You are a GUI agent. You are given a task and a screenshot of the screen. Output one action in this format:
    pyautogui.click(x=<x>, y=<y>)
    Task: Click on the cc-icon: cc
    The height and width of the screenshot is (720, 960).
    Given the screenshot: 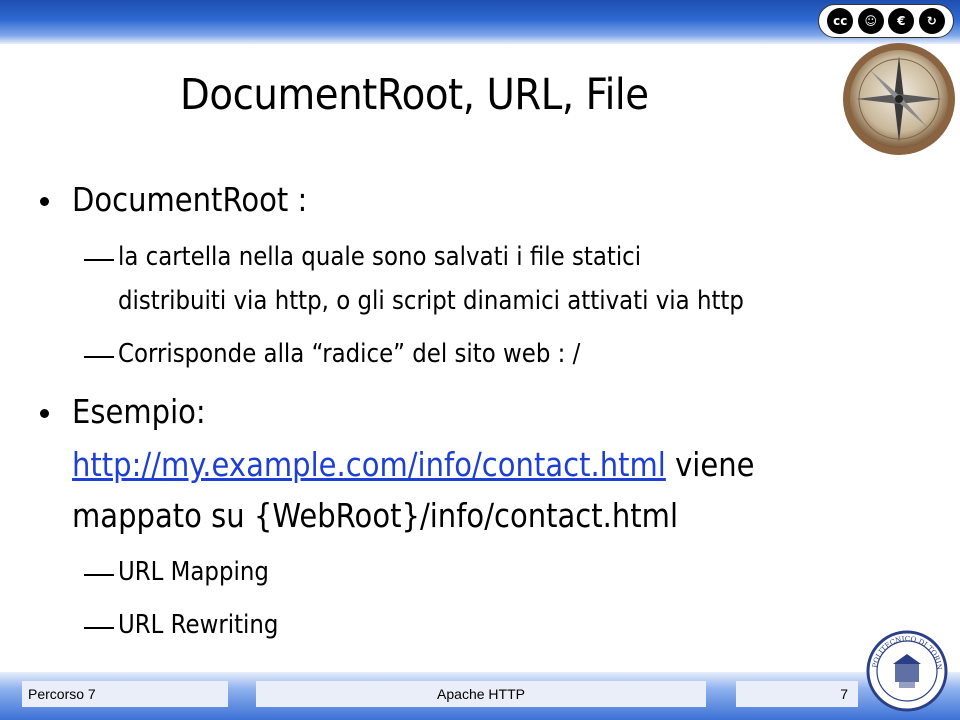 What is the action you would take?
    pyautogui.click(x=840, y=21)
    